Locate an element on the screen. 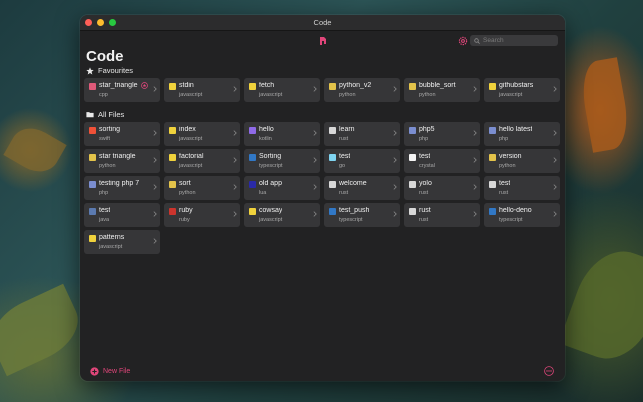 This screenshot has width=643, height=402. zoom-window-button is located at coordinates (112, 22).